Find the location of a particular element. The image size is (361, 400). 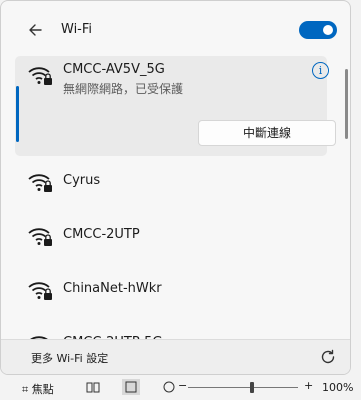

focus-icon: ⌗ is located at coordinates (25, 389).